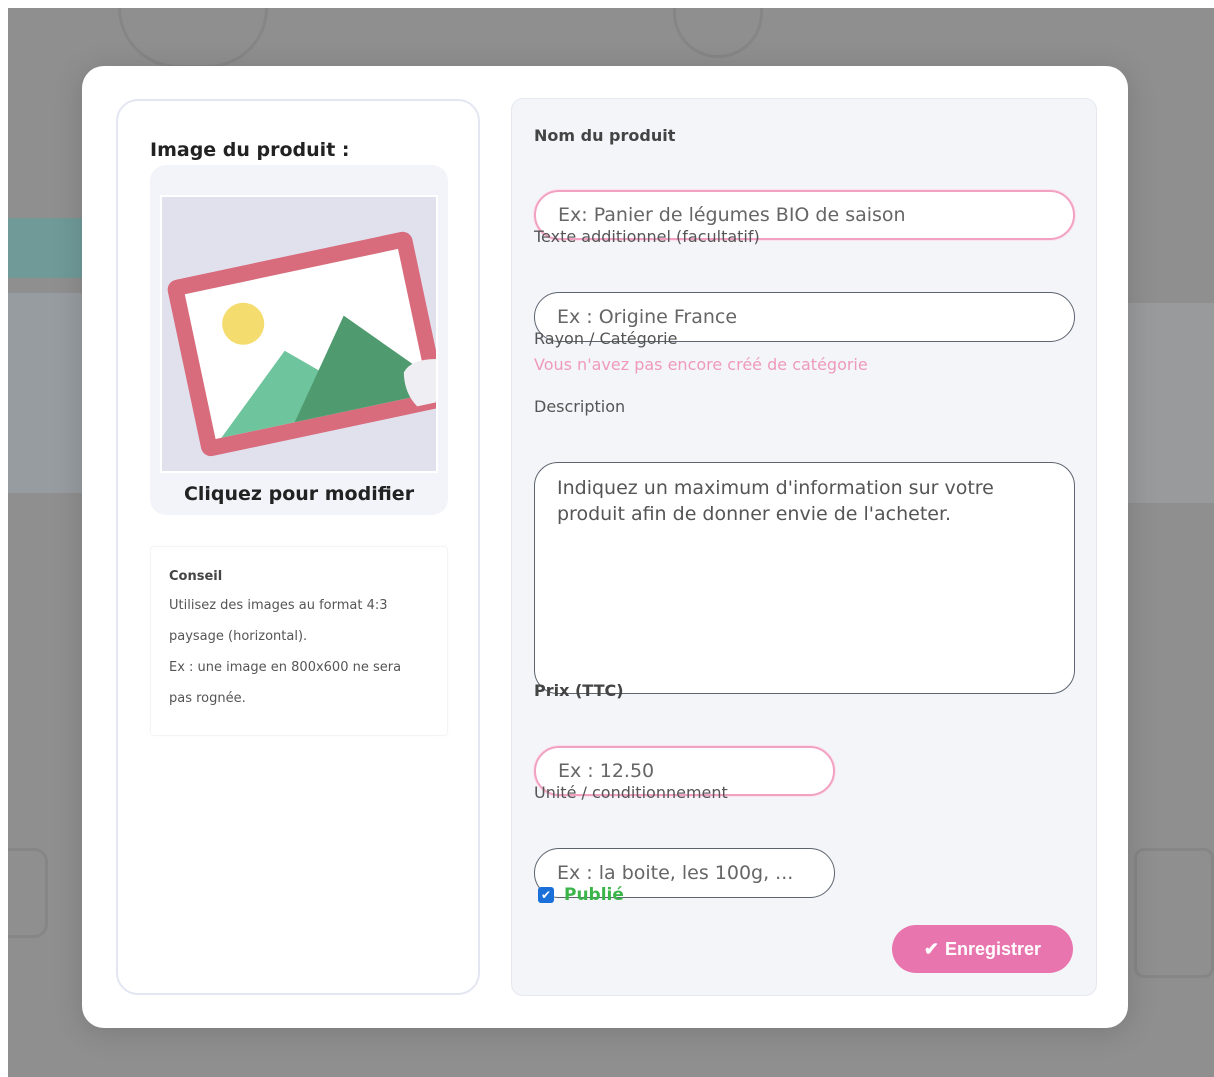  What do you see at coordinates (631, 792) in the screenshot?
I see `unit-label: Unité / conditionnement` at bounding box center [631, 792].